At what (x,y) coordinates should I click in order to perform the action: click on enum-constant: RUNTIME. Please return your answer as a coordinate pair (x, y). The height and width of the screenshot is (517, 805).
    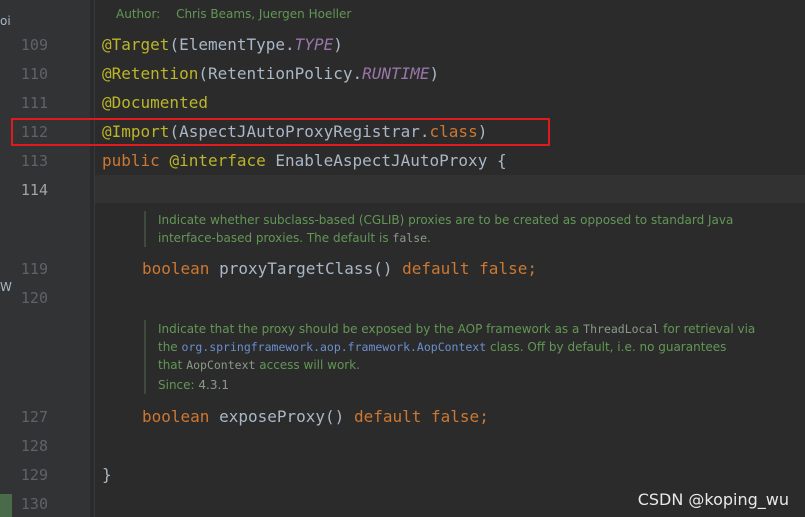
    Looking at the image, I should click on (396, 73).